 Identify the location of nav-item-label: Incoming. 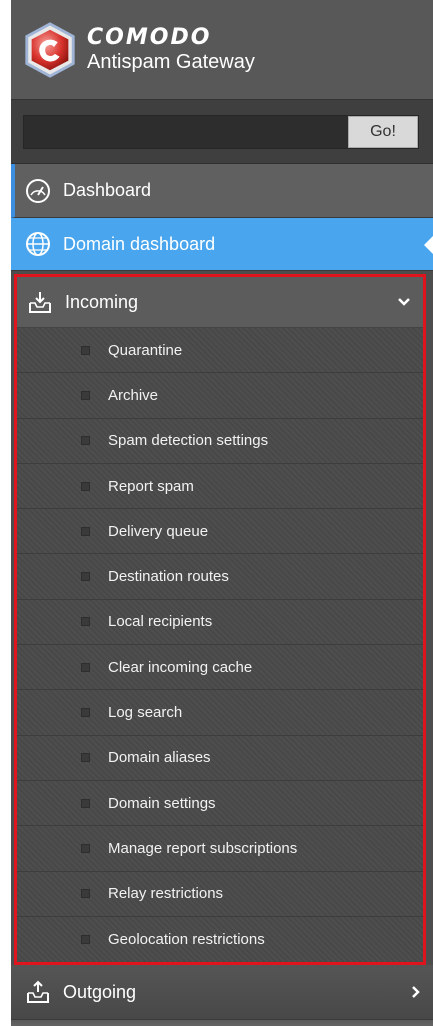
(102, 301).